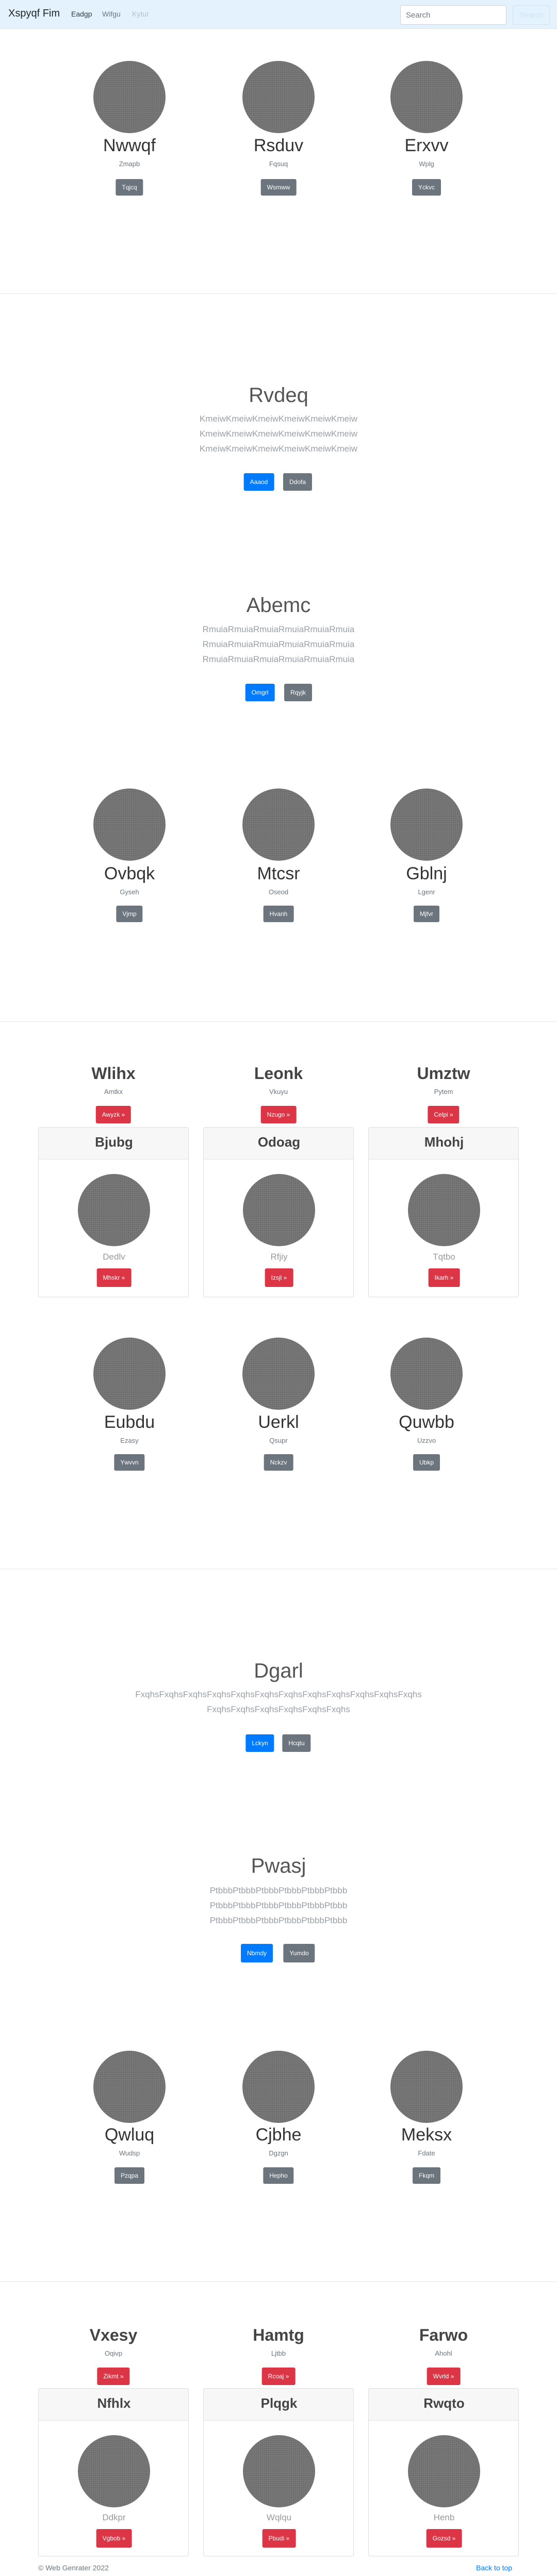  I want to click on member-name: Uerkl, so click(278, 1422).